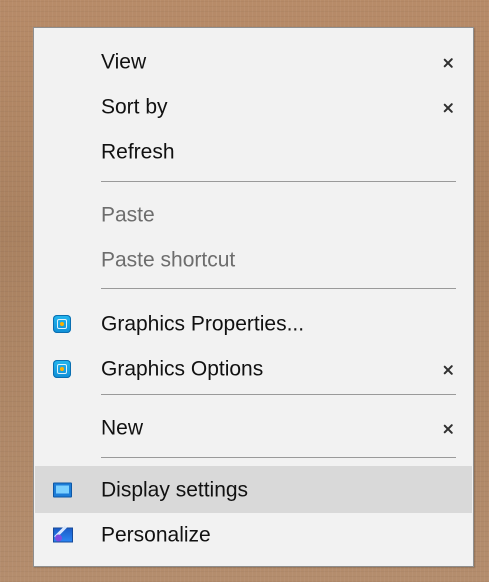  I want to click on menu-item-sort-by: Sort by, so click(253, 106).